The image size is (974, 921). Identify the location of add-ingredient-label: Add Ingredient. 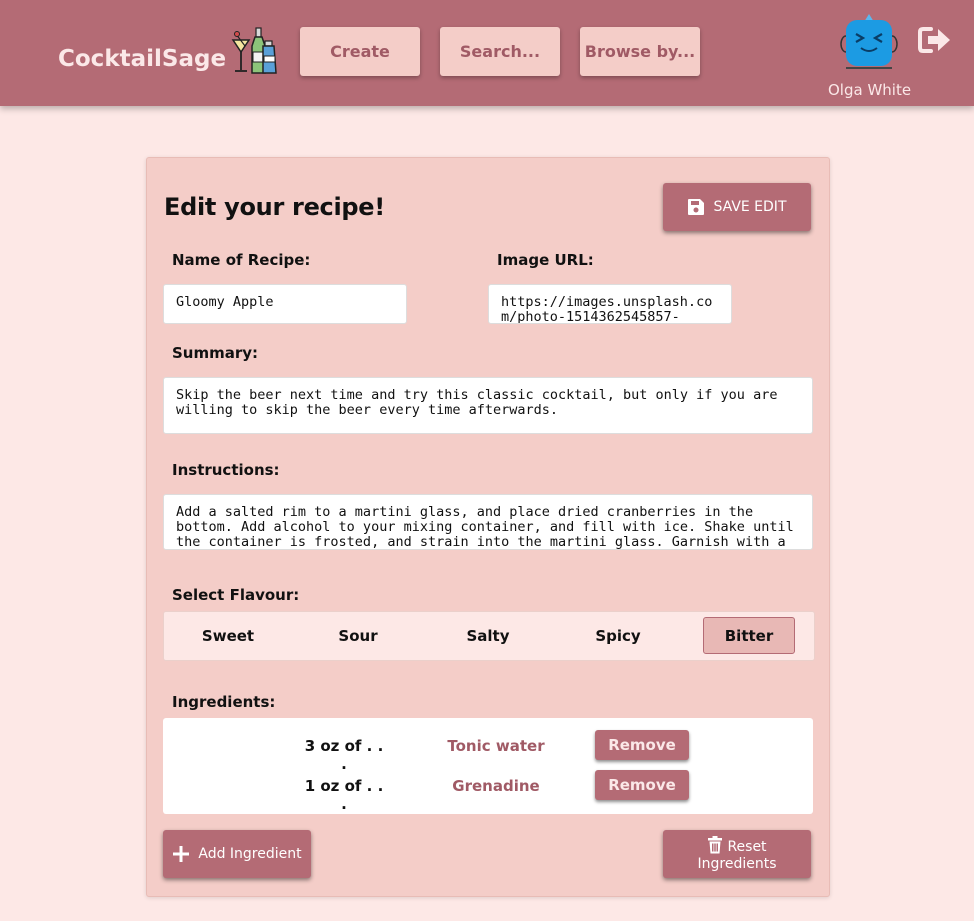
(250, 854).